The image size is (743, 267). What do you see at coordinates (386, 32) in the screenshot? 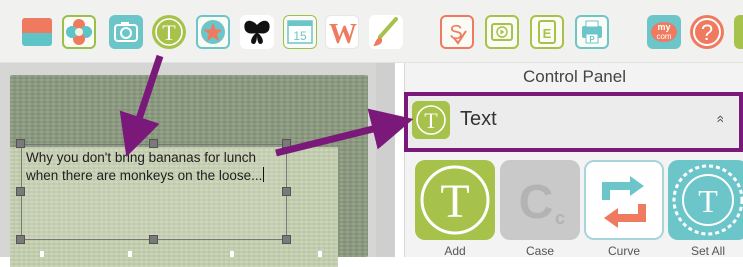
I see `brush-icon` at bounding box center [386, 32].